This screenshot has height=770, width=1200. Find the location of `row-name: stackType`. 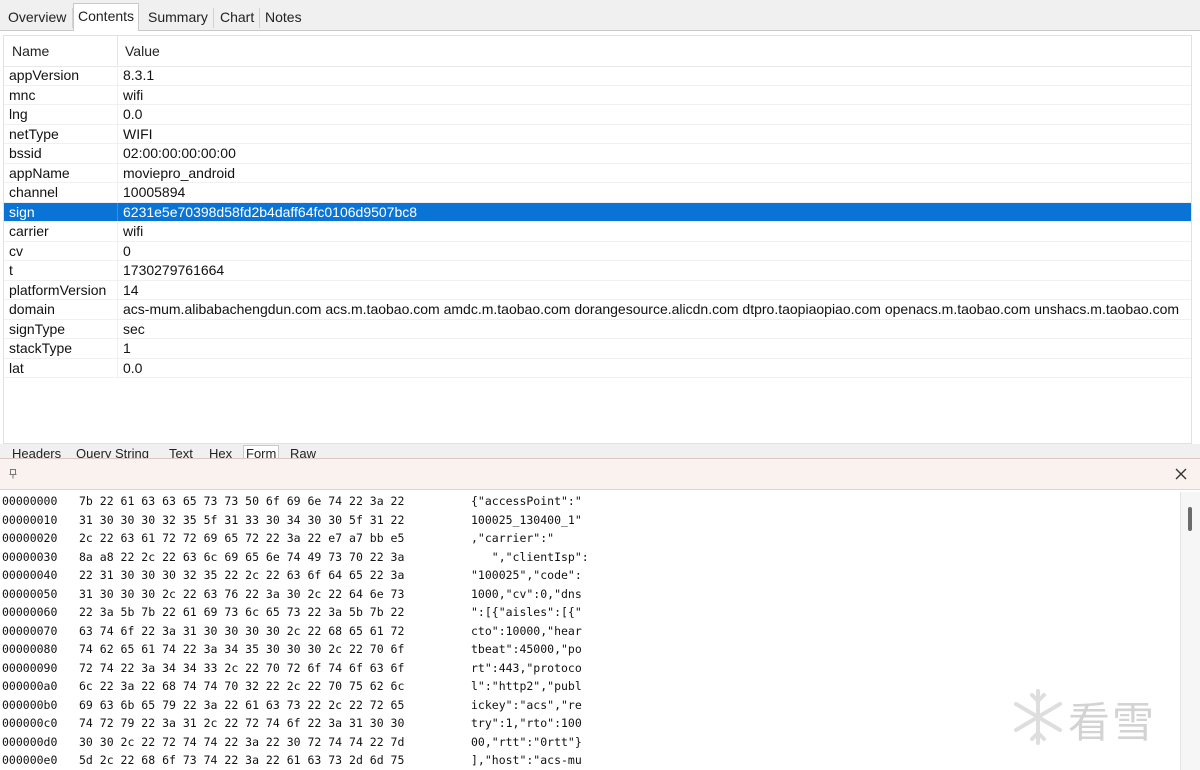

row-name: stackType is located at coordinates (41, 348).